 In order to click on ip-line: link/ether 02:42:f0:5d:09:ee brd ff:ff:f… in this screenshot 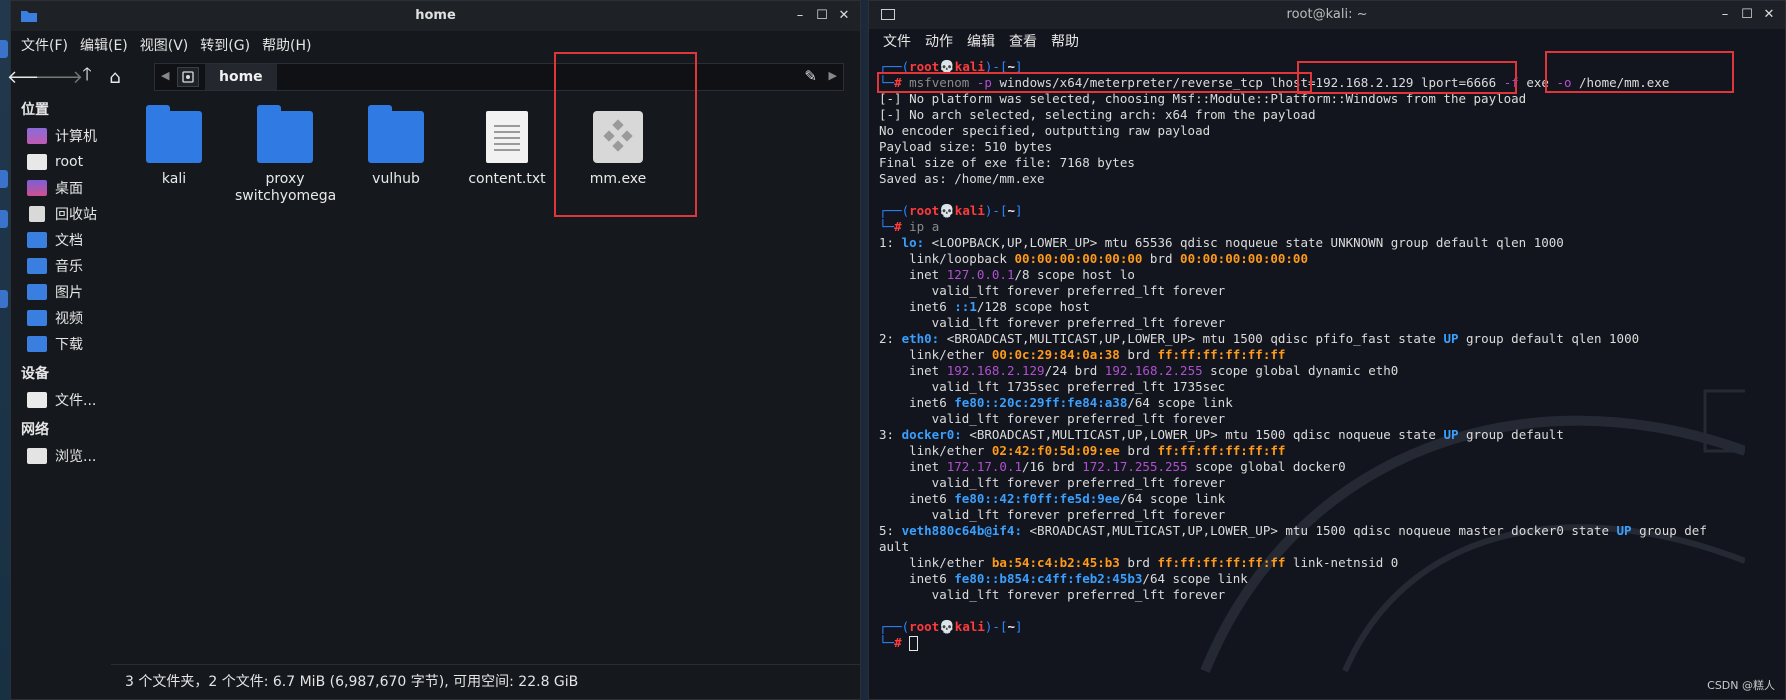, I will do `click(1082, 450)`.